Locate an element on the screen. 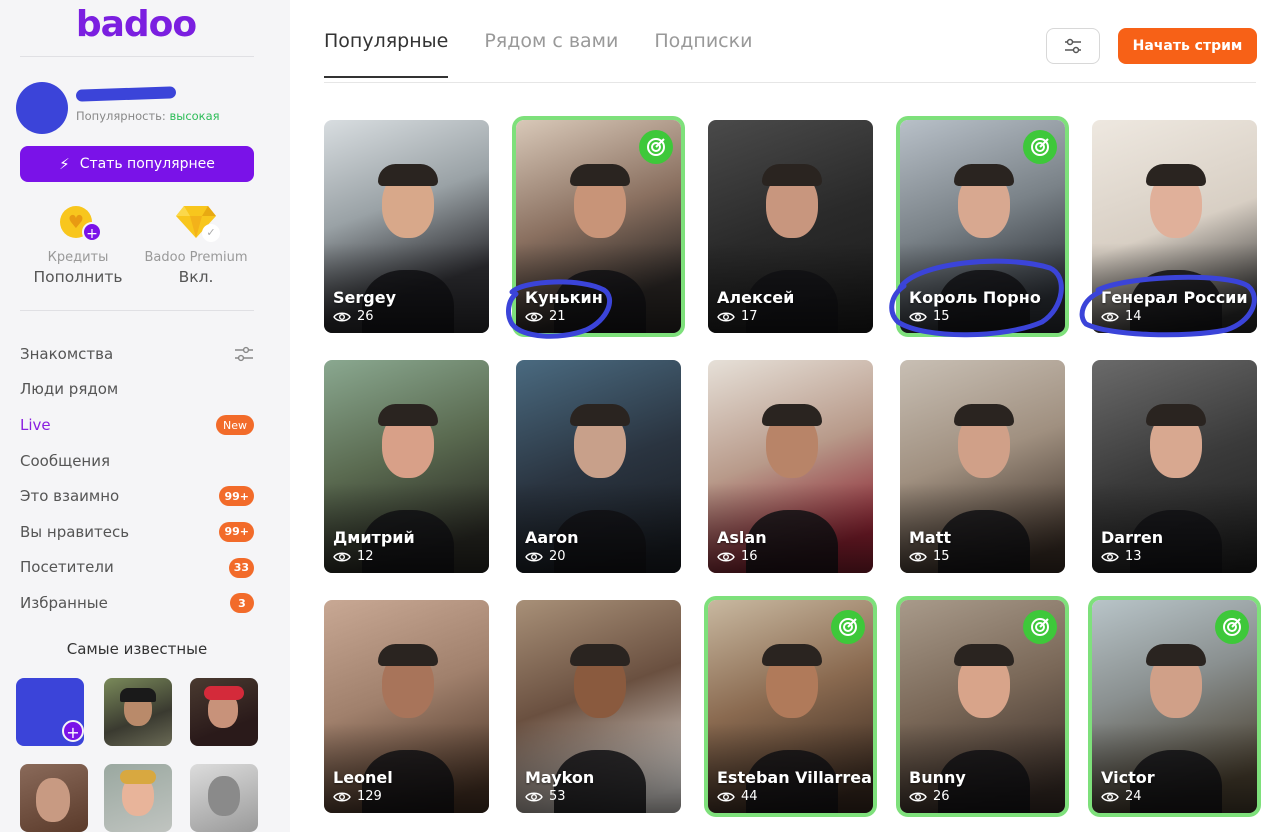 This screenshot has width=1280, height=832. nav-badge: New is located at coordinates (235, 425).